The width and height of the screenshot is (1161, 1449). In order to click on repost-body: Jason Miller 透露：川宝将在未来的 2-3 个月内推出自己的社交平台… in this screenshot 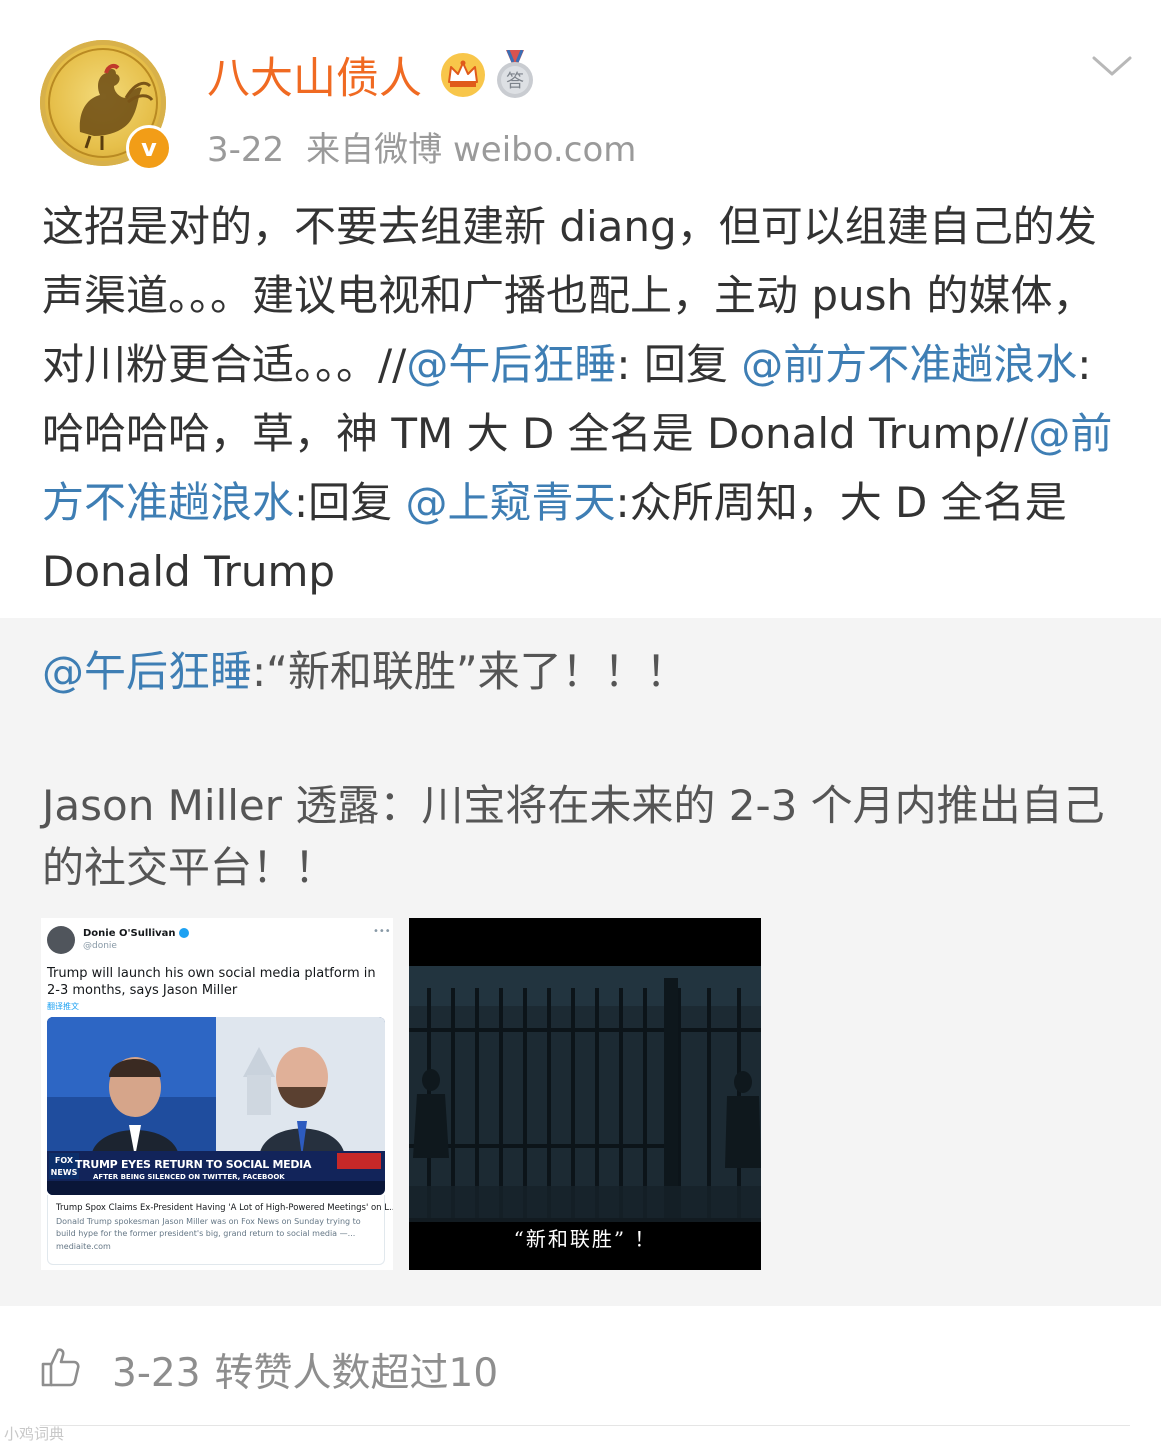, I will do `click(573, 836)`.